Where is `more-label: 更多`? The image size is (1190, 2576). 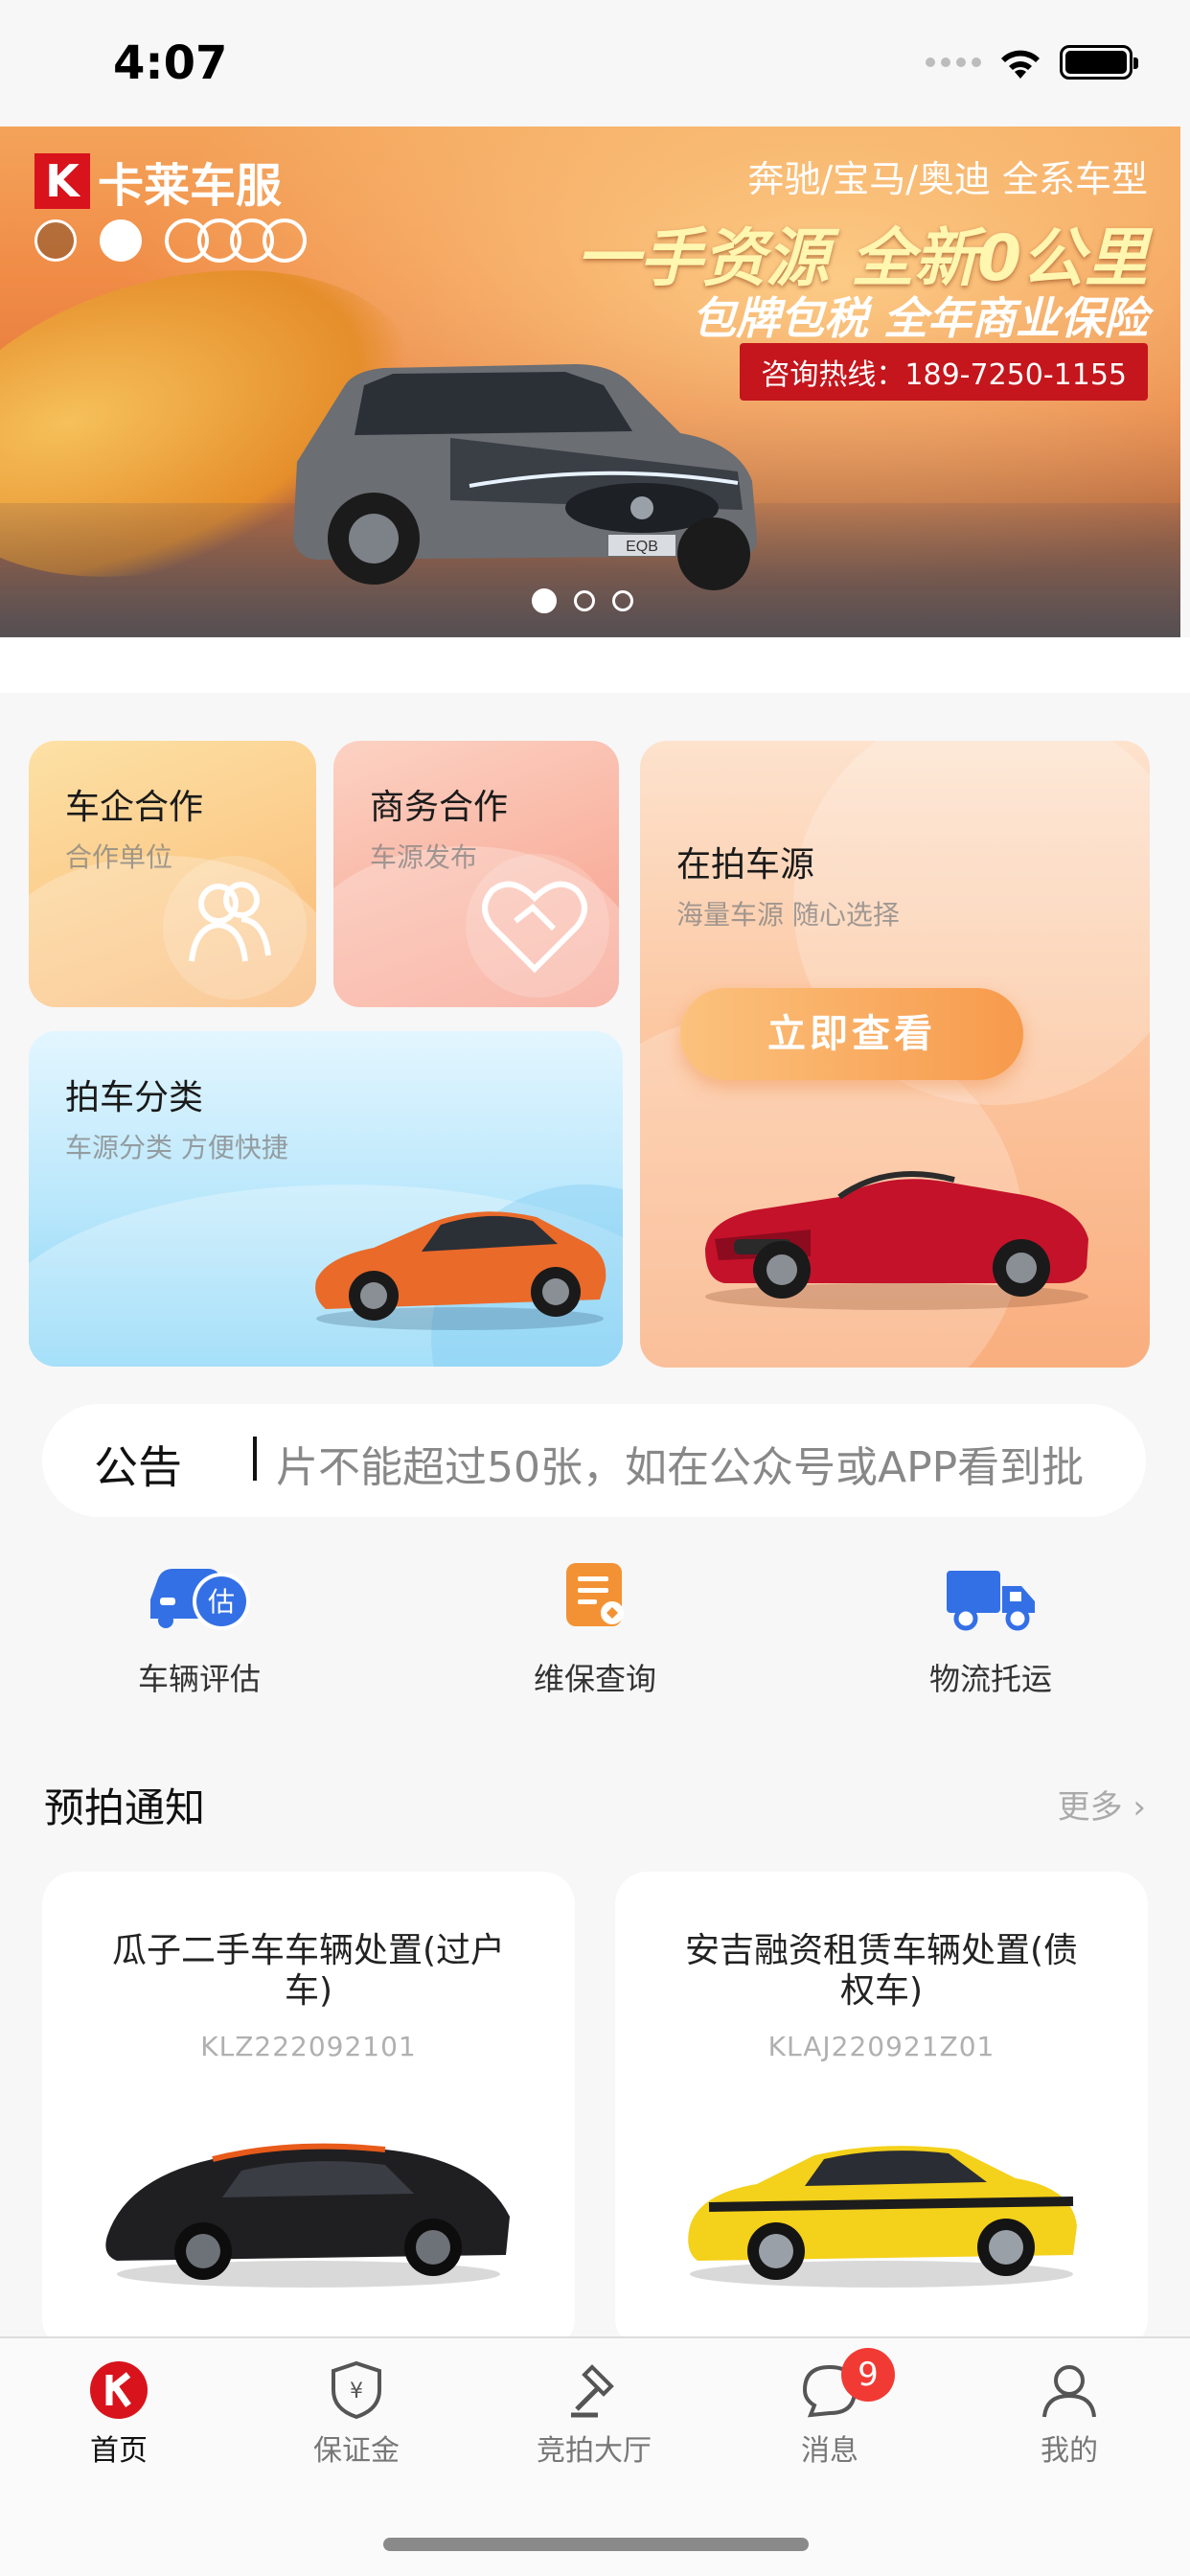
more-label: 更多 is located at coordinates (1090, 1807).